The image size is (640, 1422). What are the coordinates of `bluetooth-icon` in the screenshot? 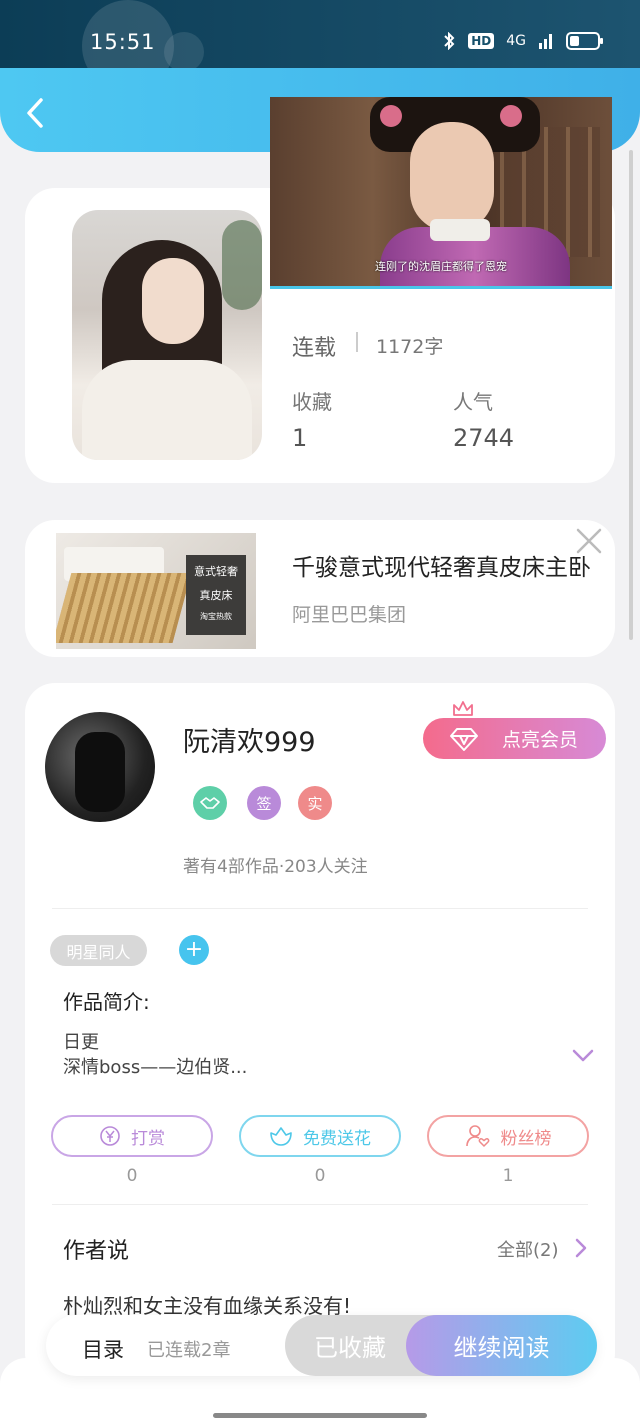 It's located at (449, 41).